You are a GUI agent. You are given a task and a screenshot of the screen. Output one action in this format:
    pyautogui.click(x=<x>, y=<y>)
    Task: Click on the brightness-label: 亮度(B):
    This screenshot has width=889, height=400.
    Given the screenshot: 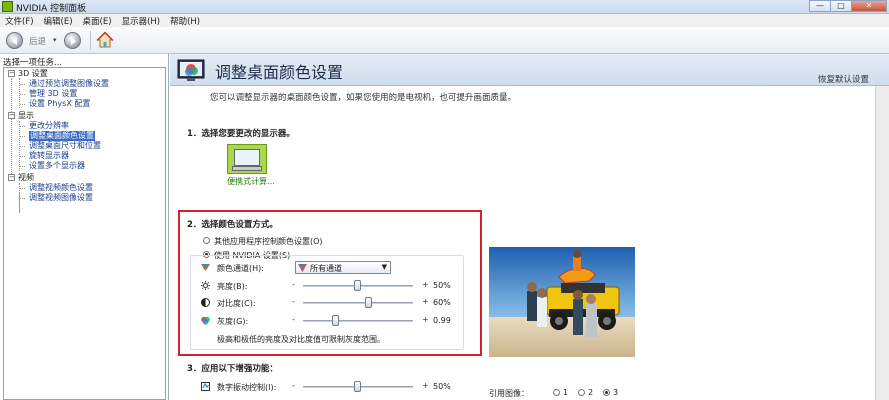 What is the action you would take?
    pyautogui.click(x=232, y=286)
    